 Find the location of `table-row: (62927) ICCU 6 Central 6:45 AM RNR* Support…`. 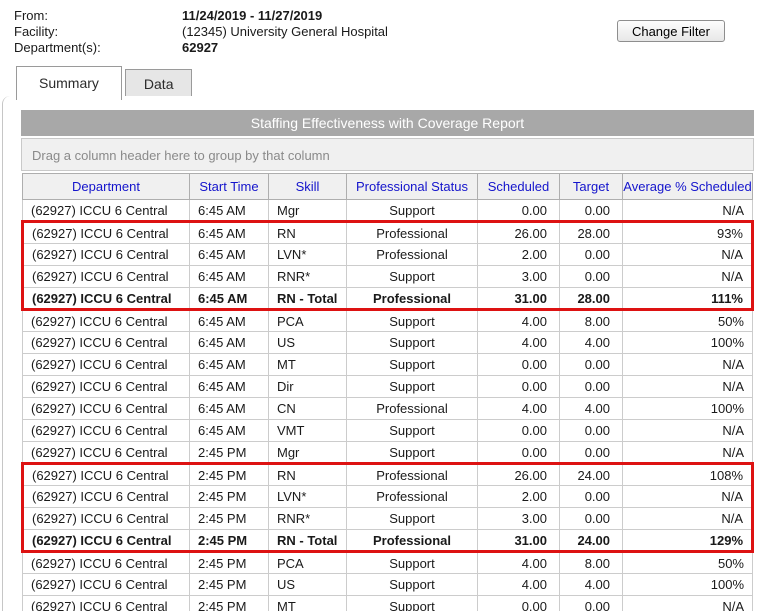

table-row: (62927) ICCU 6 Central 6:45 AM RNR* Support… is located at coordinates (387, 276).